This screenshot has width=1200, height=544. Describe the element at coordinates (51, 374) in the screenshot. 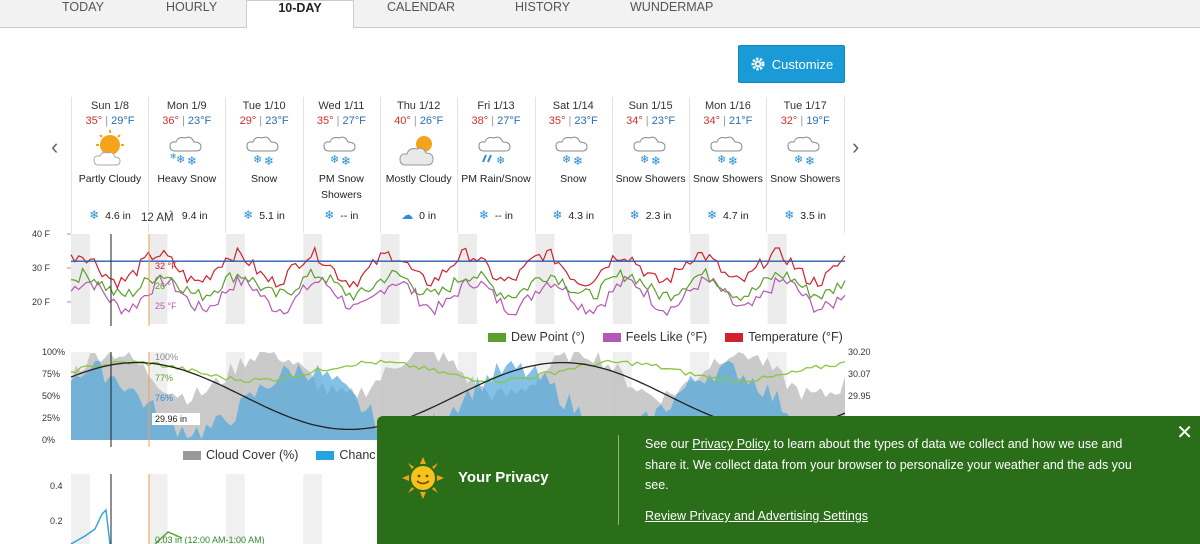

I see `cloud-y-tick: 75%` at that location.